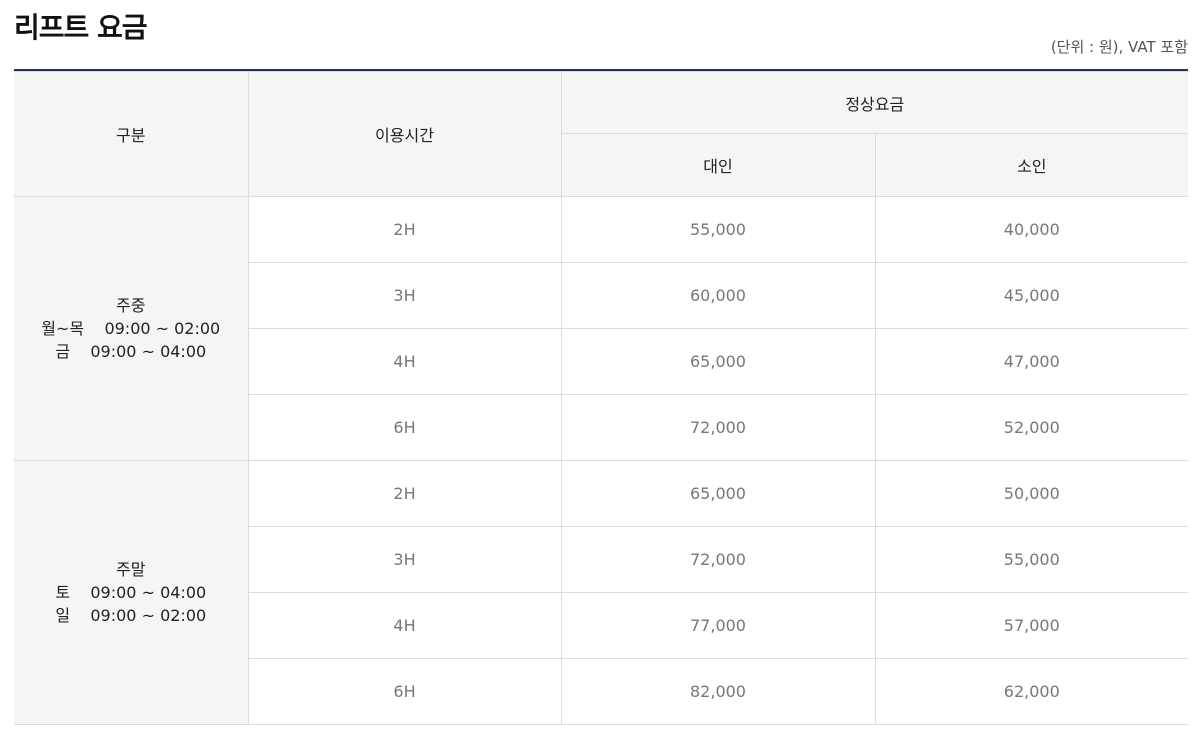 The height and width of the screenshot is (736, 1200). What do you see at coordinates (1031, 625) in the screenshot?
I see `child-fee-cell: 57,000` at bounding box center [1031, 625].